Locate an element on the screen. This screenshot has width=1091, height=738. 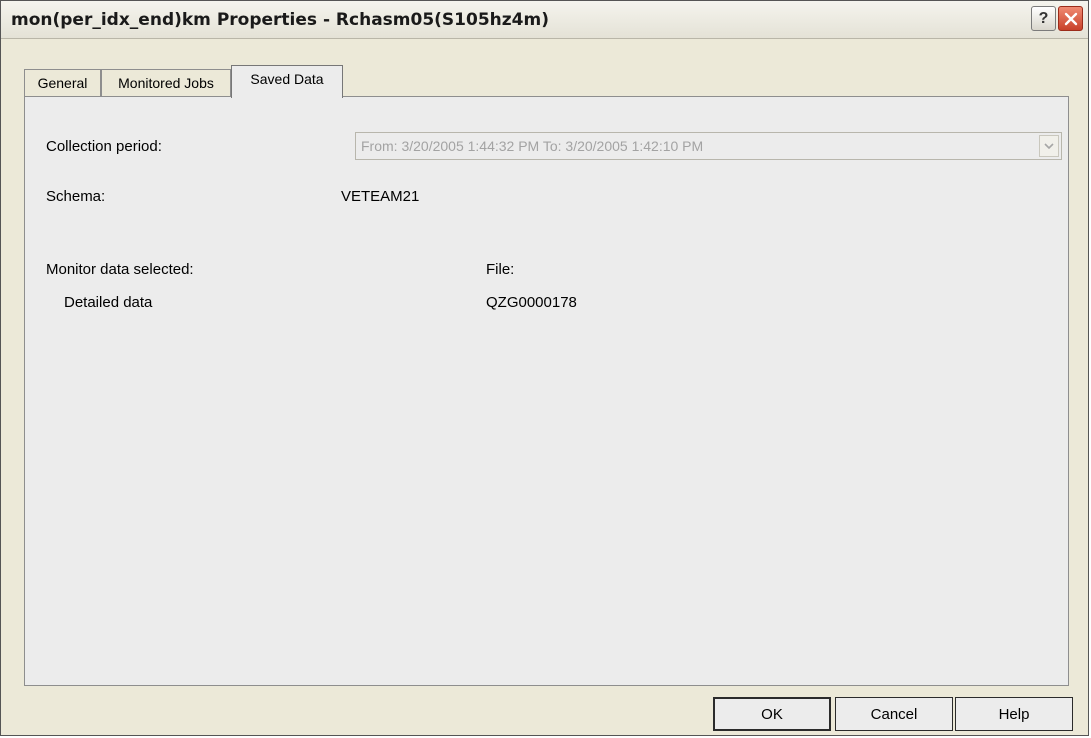
question-mark-icon: ? is located at coordinates (1043, 18).